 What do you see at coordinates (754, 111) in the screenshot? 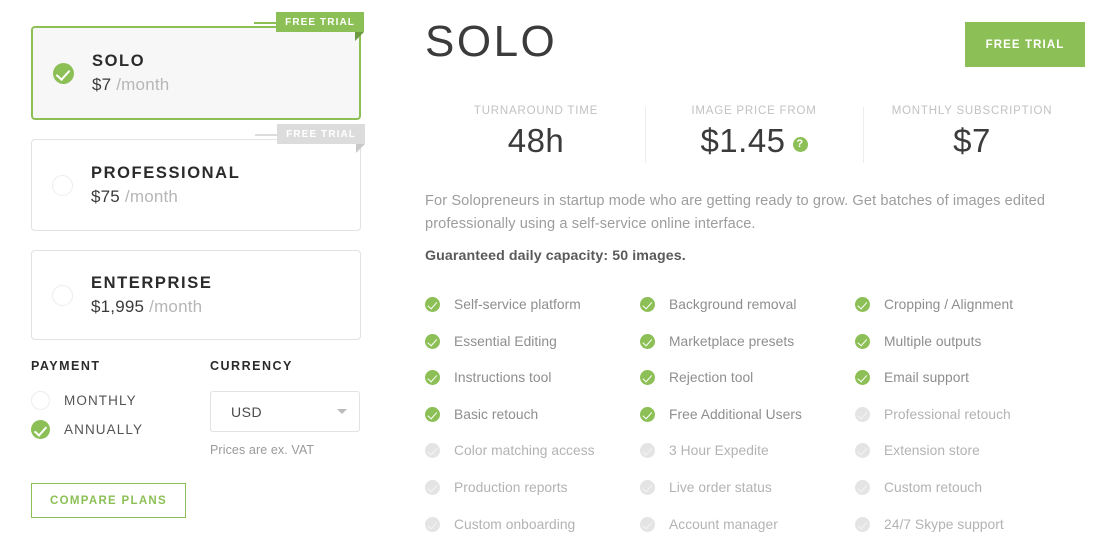
I see `stat-label: IMAGE PRICE FROM` at bounding box center [754, 111].